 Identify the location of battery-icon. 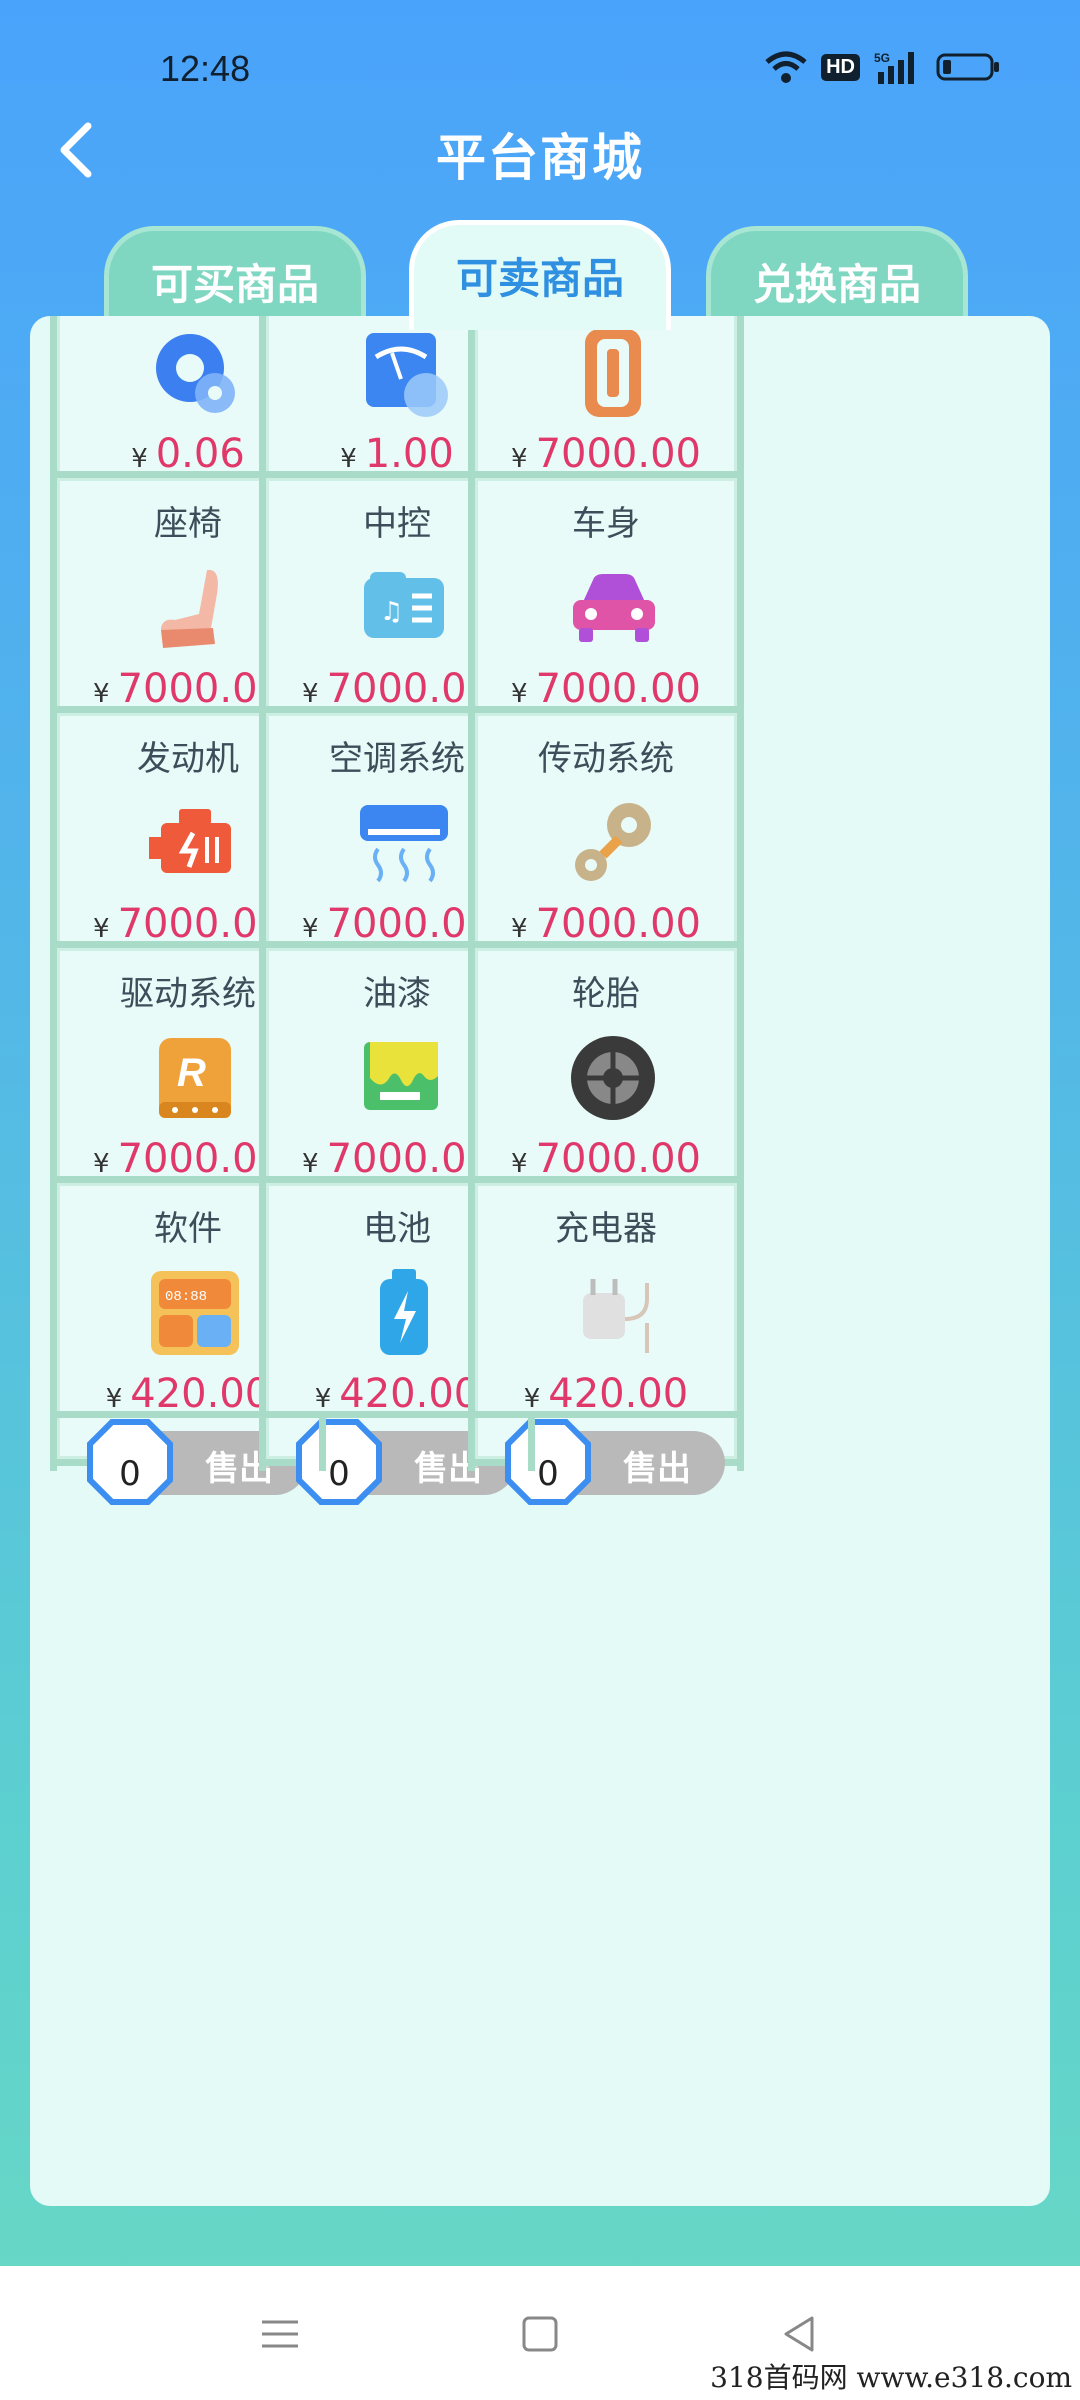
(967, 67).